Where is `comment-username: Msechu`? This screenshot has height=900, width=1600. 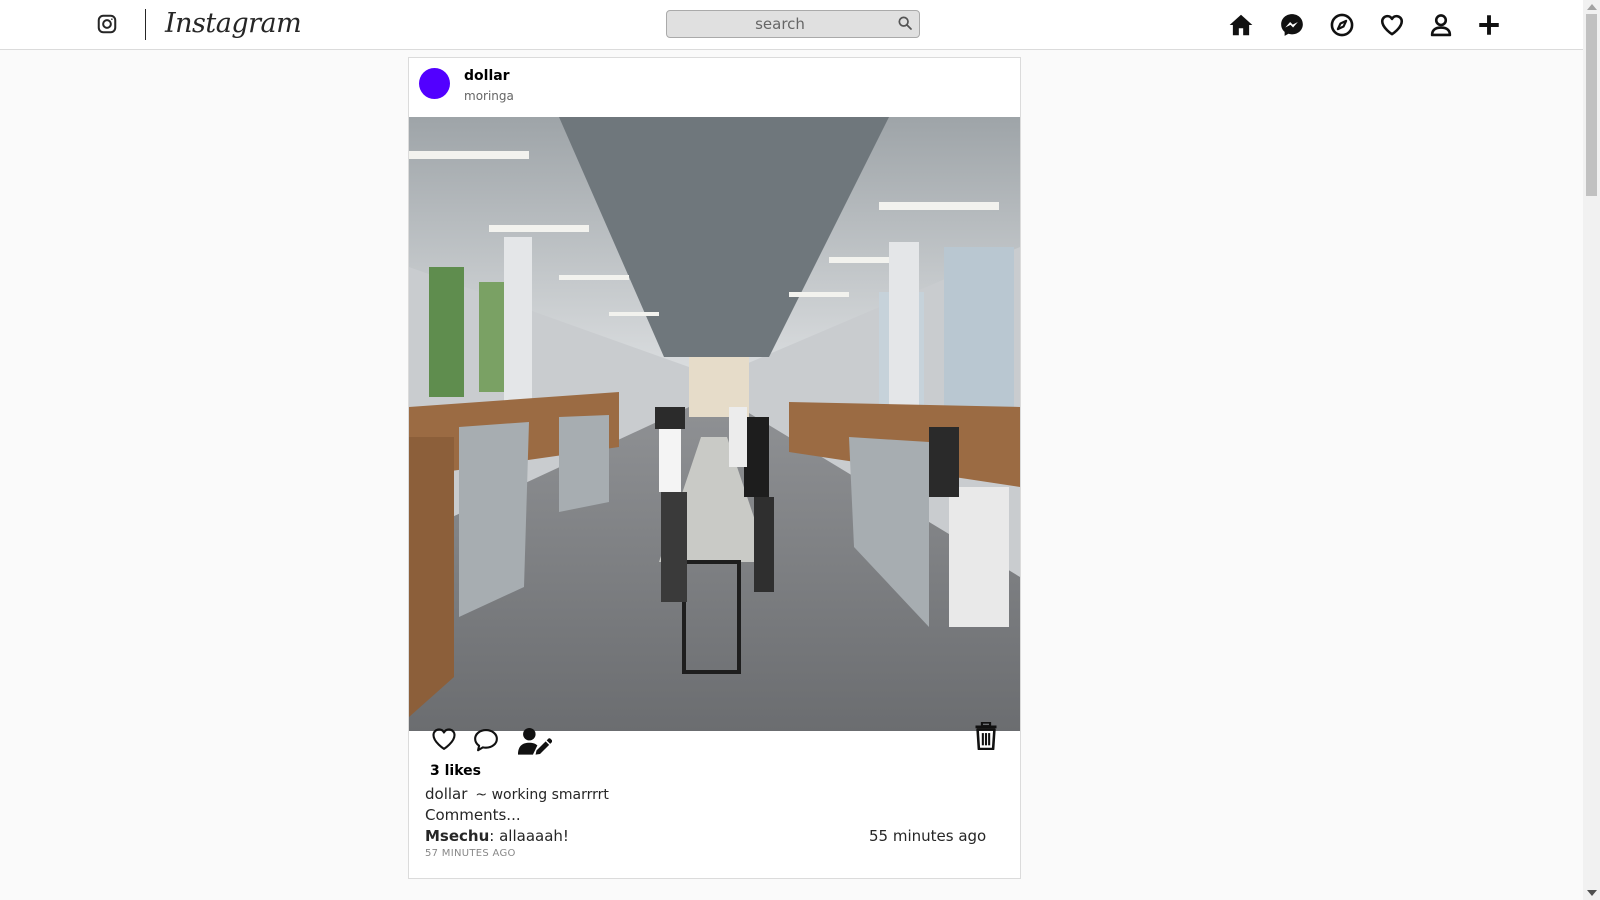 comment-username: Msechu is located at coordinates (457, 836).